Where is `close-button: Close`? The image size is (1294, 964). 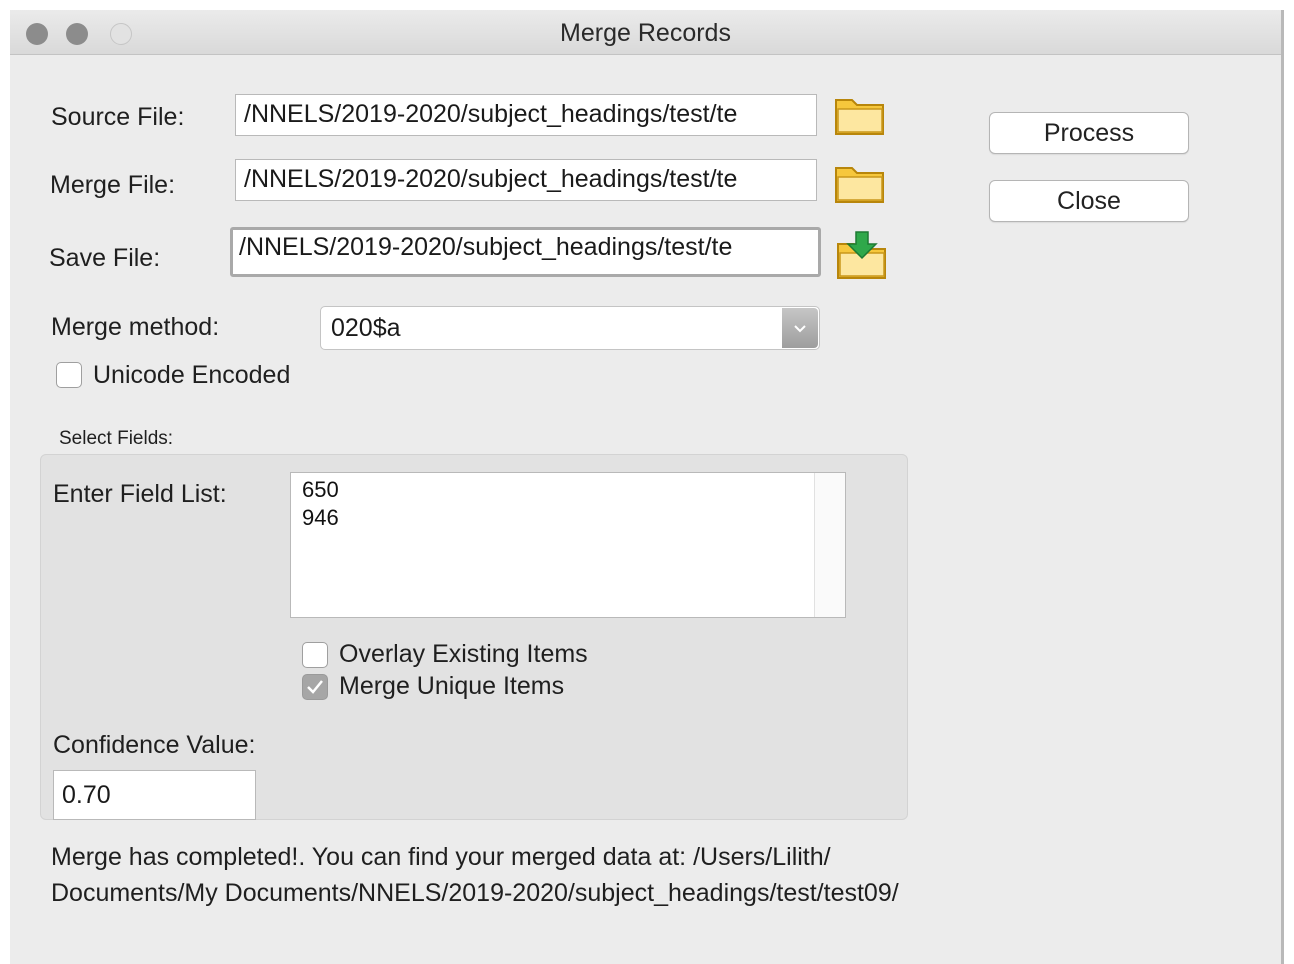
close-button: Close is located at coordinates (1089, 201).